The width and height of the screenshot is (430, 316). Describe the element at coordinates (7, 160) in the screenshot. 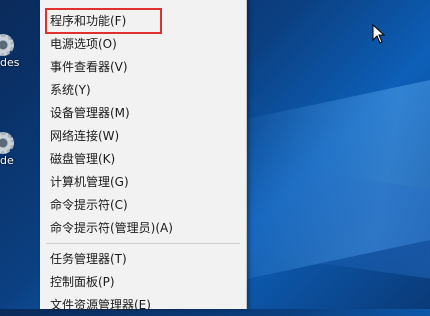

I see `desktop-shortcut-label: de` at that location.